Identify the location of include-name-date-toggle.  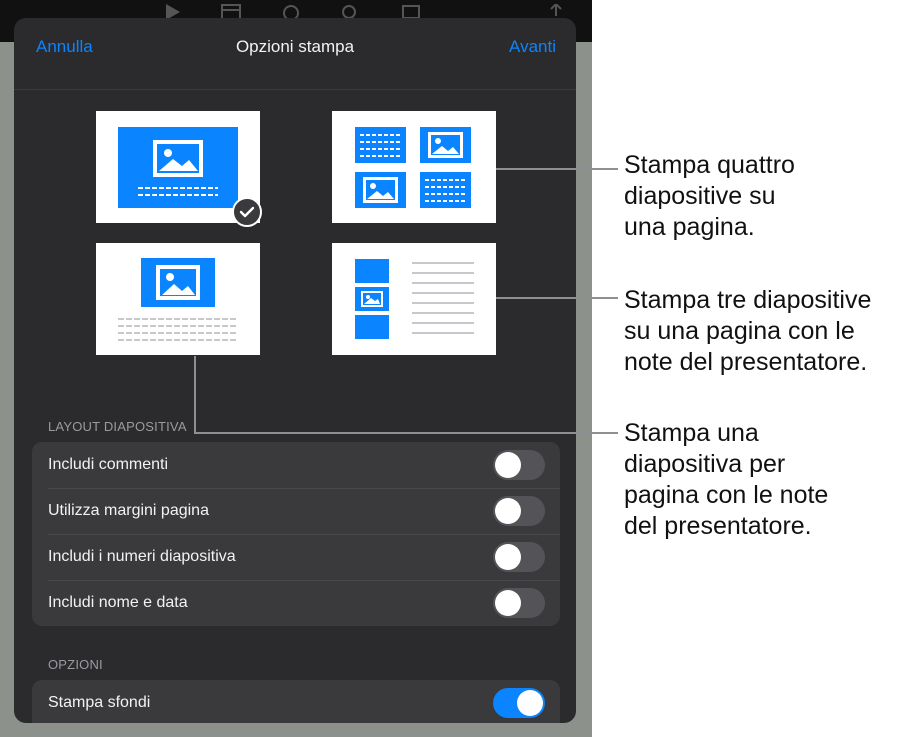
(519, 603).